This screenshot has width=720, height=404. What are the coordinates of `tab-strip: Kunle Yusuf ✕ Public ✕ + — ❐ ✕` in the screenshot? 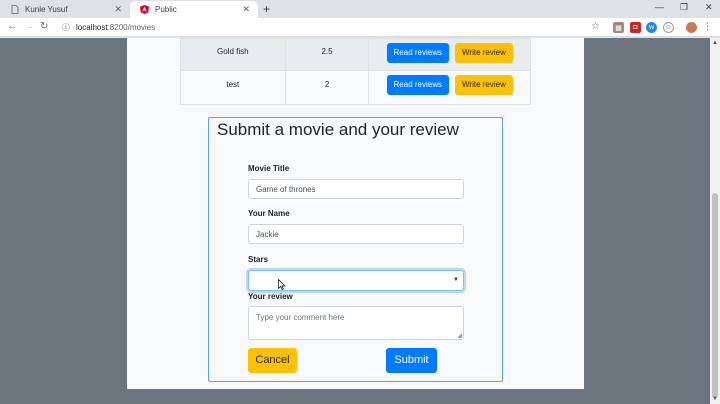 It's located at (360, 9).